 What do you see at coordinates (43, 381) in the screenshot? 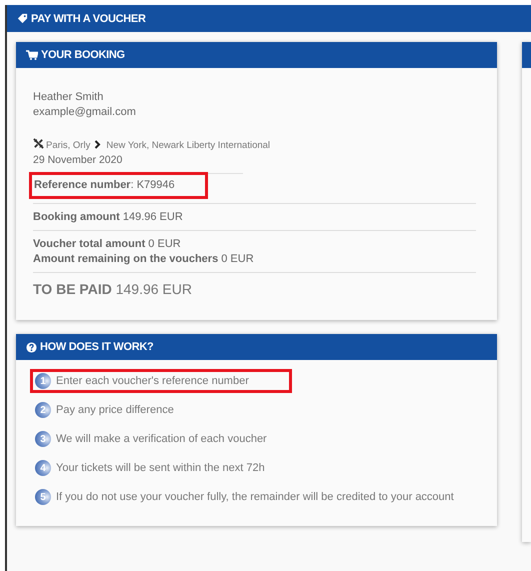
I see `step-number: 1` at bounding box center [43, 381].